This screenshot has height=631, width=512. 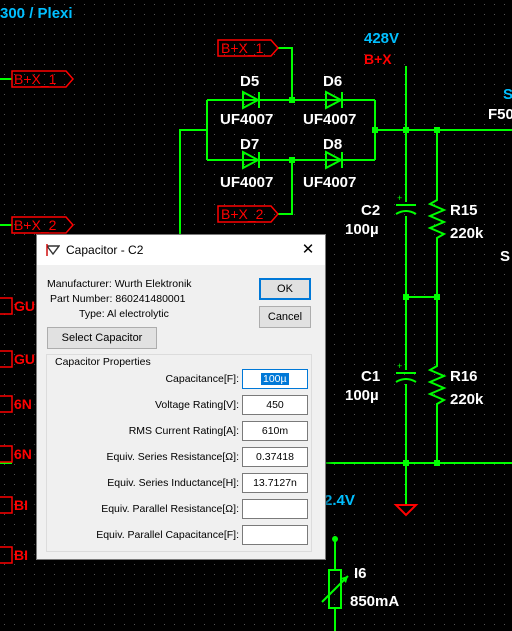 I want to click on close-button: ✕, so click(x=308, y=250).